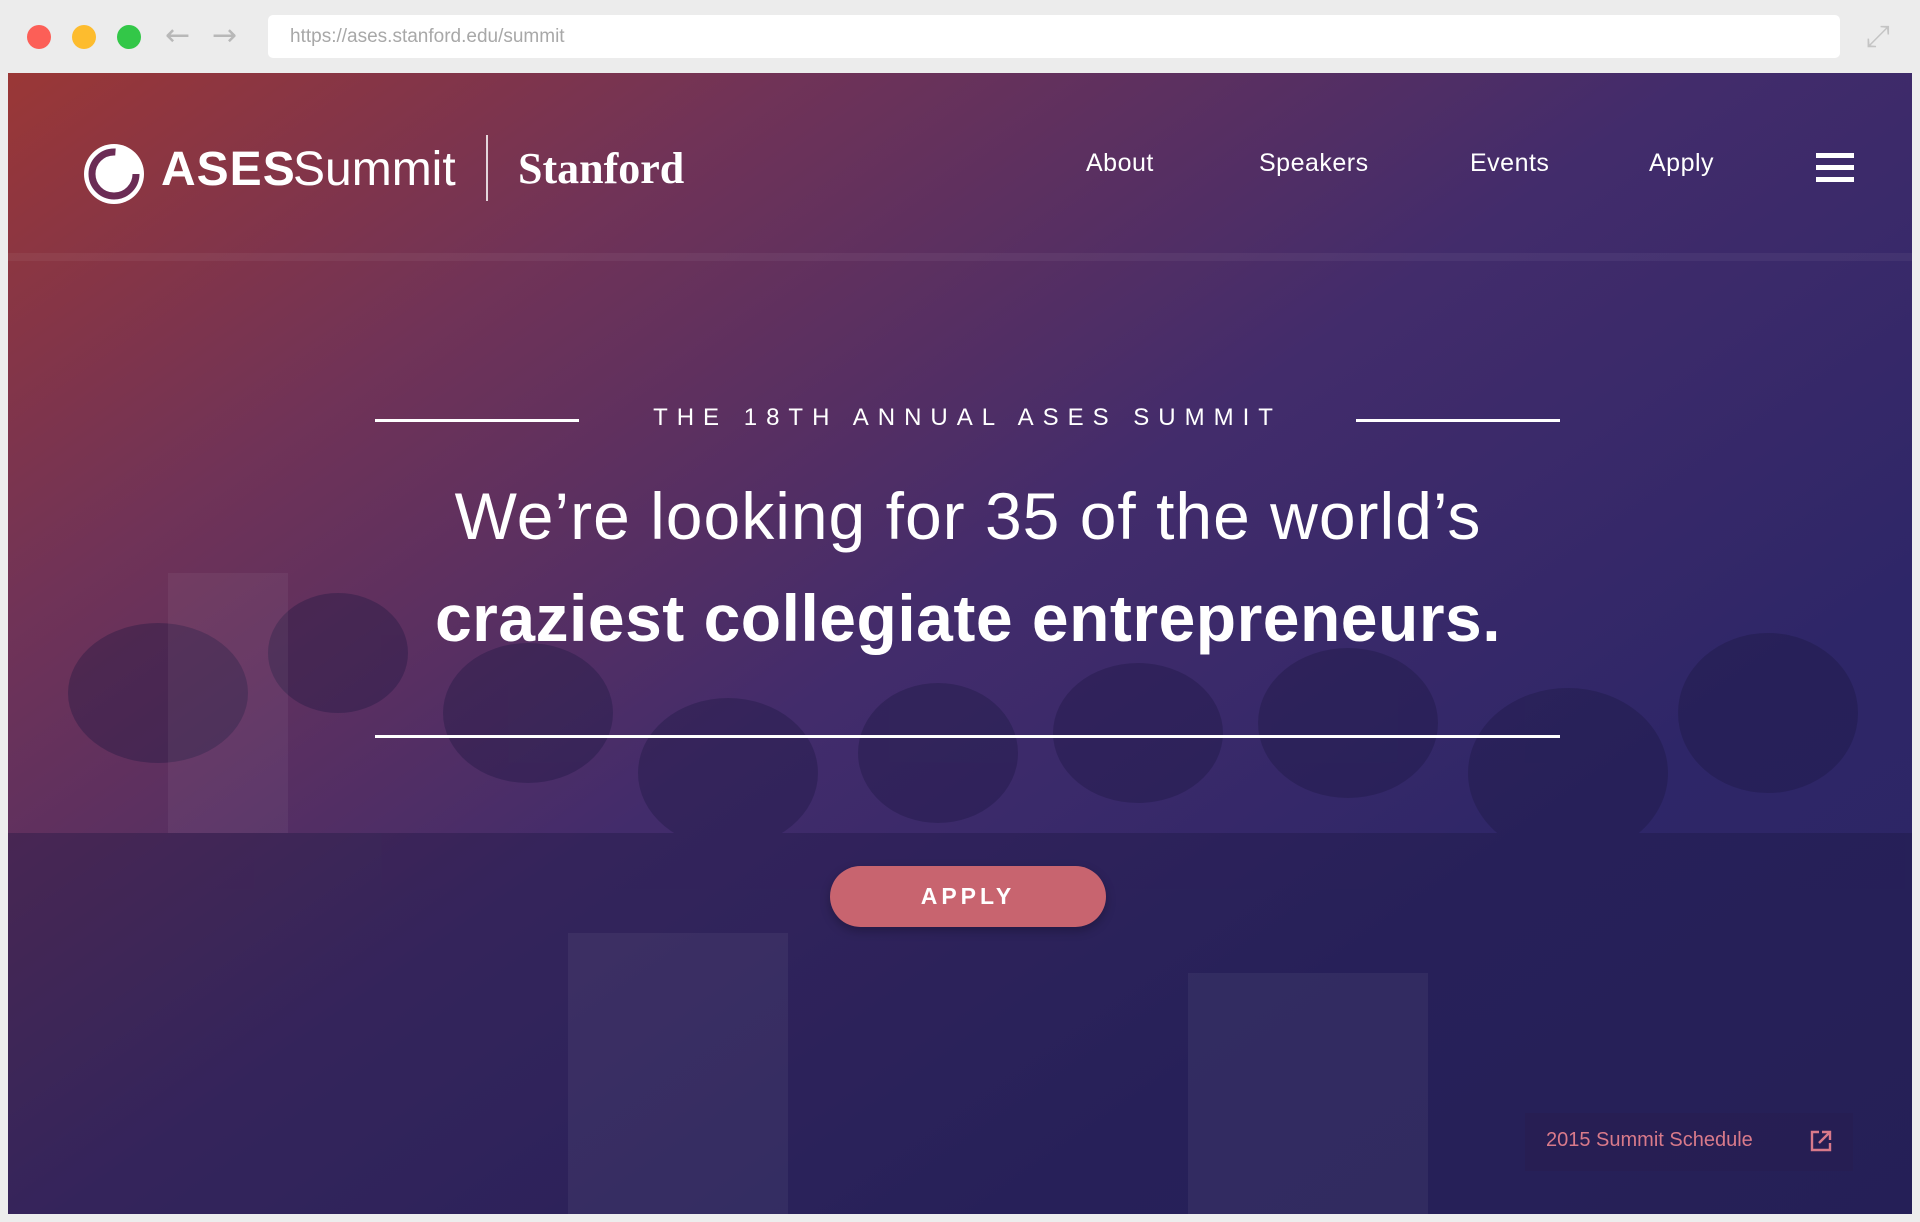 The height and width of the screenshot is (1222, 1920). What do you see at coordinates (374, 169) in the screenshot?
I see `logo-summit-text: Summit` at bounding box center [374, 169].